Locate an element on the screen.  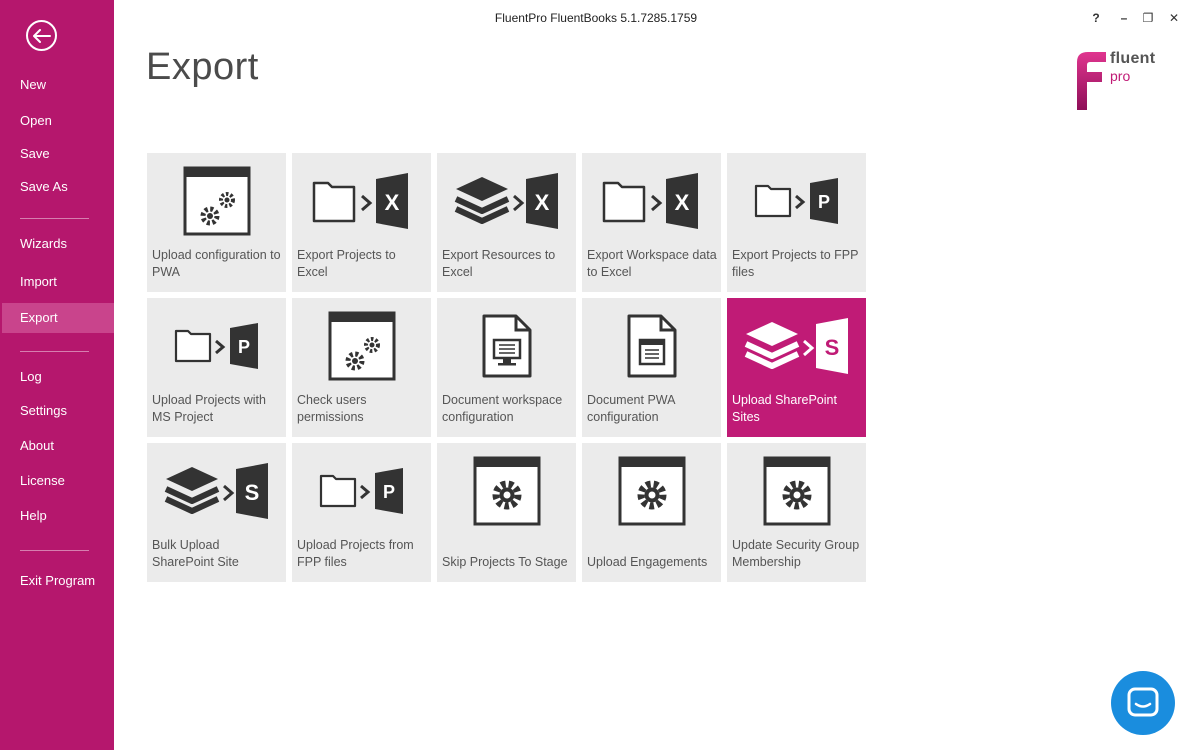
tile-upload-configuration-to-pwa: Upload configuration to PWA is located at coordinates (216, 222).